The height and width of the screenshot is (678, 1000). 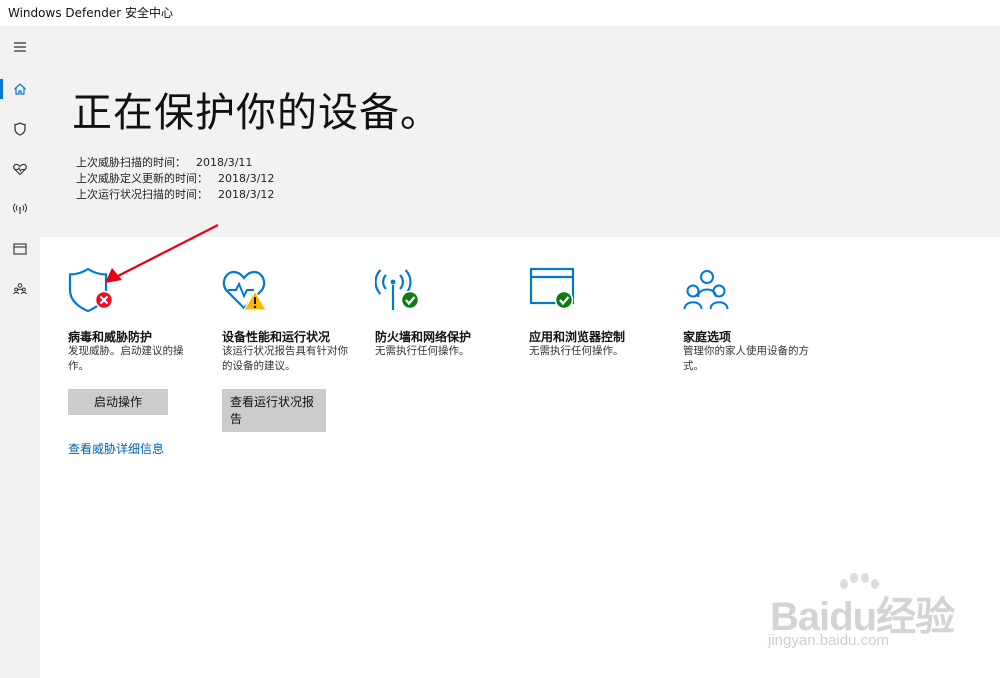 I want to click on shield-icon, so click(x=20, y=129).